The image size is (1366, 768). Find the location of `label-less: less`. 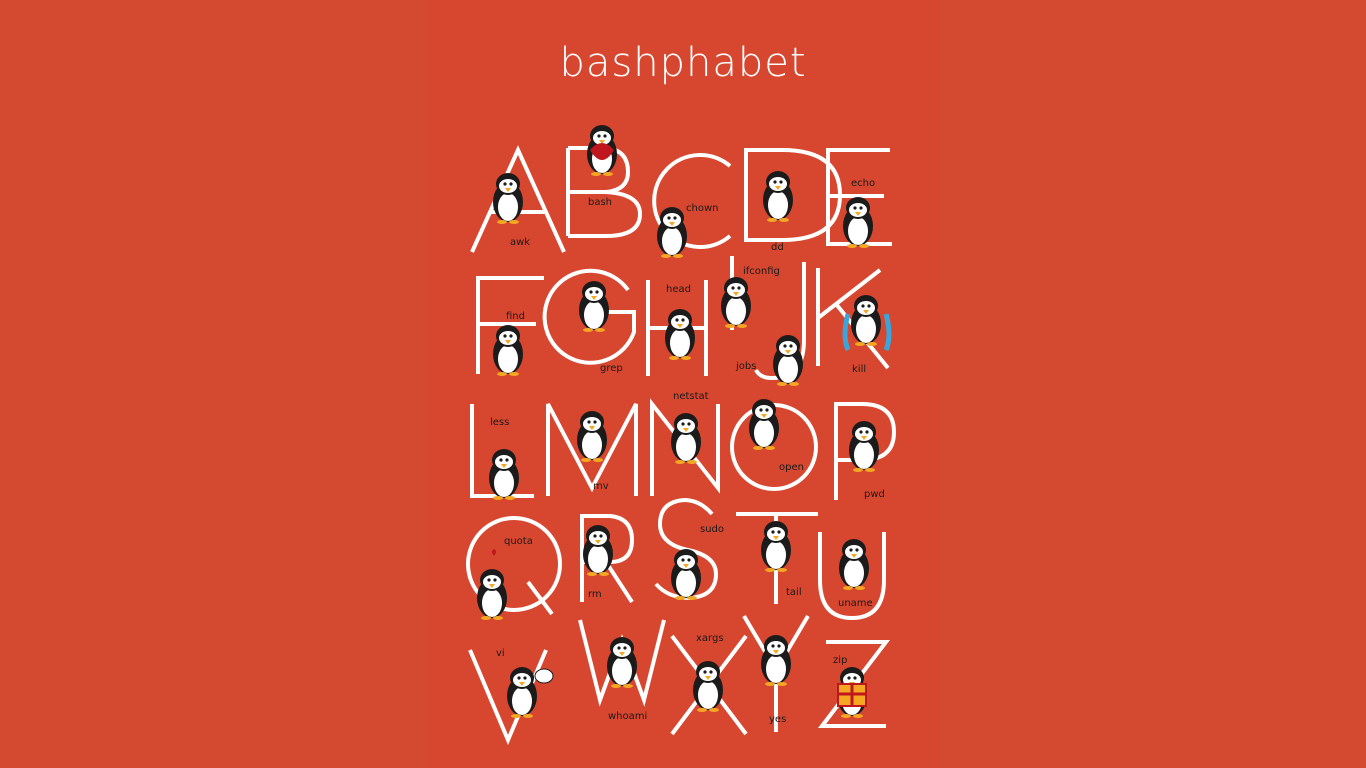

label-less: less is located at coordinates (500, 422).